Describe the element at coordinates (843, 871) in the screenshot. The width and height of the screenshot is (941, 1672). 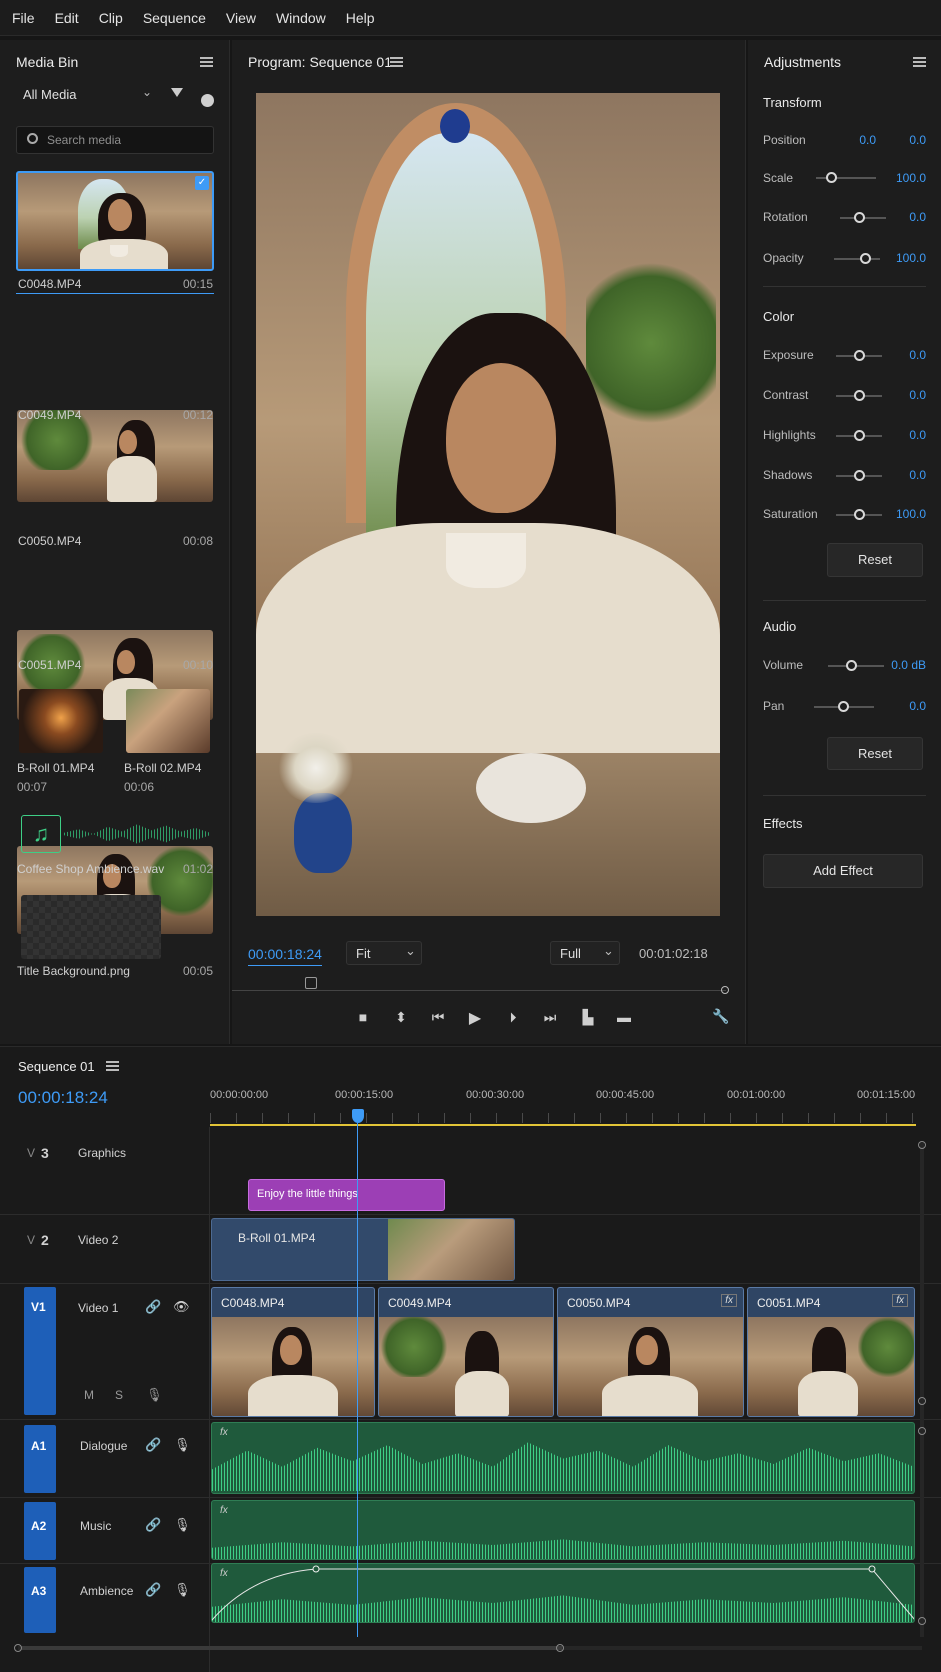
I see `add-effect-button: Add Effect` at that location.